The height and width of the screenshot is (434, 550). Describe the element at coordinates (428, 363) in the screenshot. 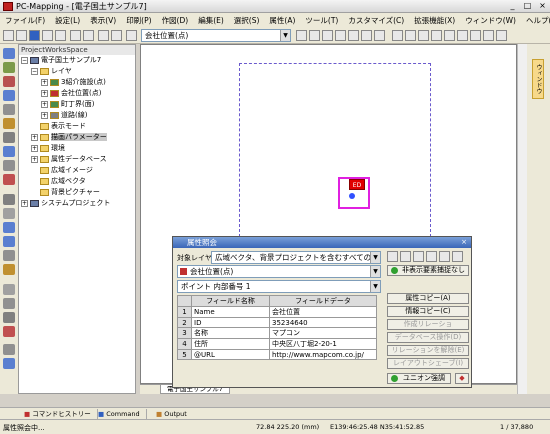

I see `layout-shape-button: レイアウトシェーブ(I)` at that location.